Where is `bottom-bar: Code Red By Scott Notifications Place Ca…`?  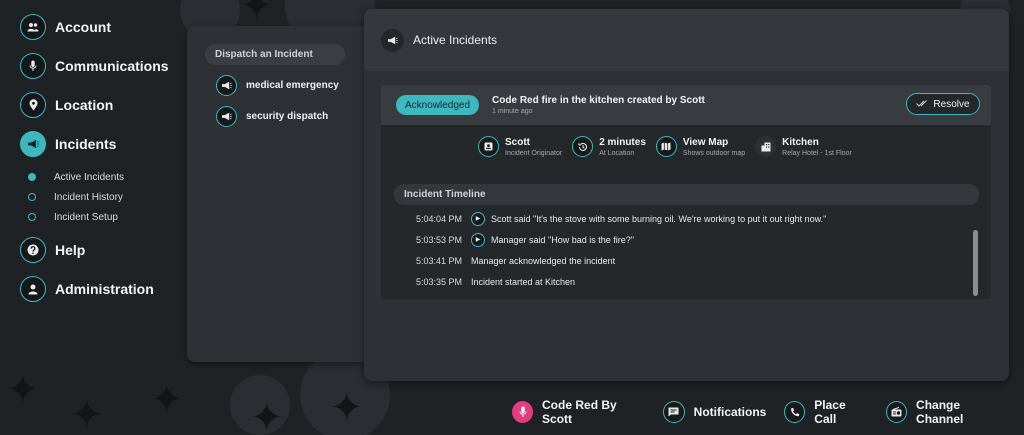 bottom-bar: Code Red By Scott Notifications Place Ca… is located at coordinates (768, 412).